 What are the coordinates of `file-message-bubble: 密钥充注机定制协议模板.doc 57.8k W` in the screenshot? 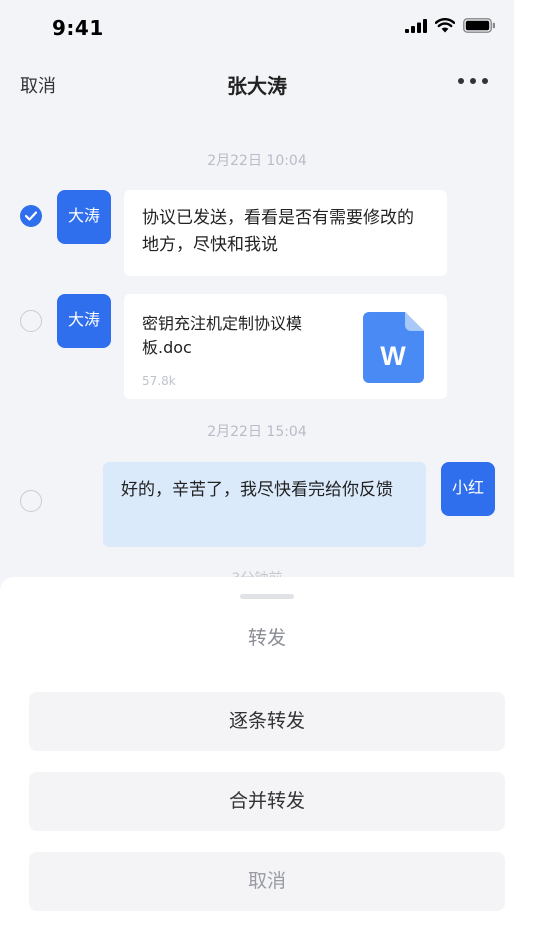 It's located at (285, 346).